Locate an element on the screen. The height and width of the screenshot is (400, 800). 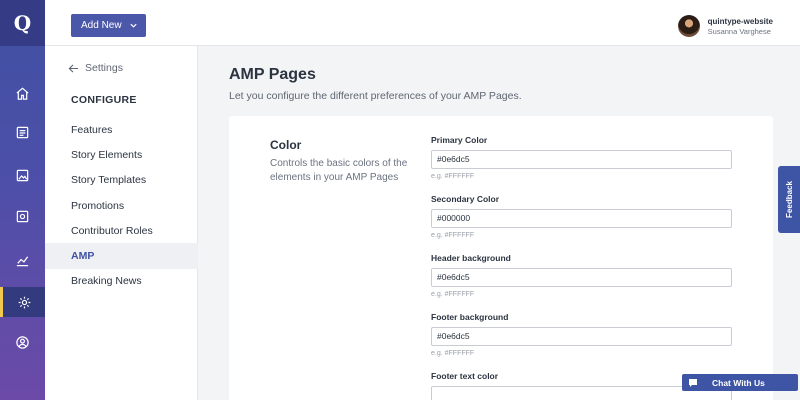
field-label: Primary Color is located at coordinates (459, 140).